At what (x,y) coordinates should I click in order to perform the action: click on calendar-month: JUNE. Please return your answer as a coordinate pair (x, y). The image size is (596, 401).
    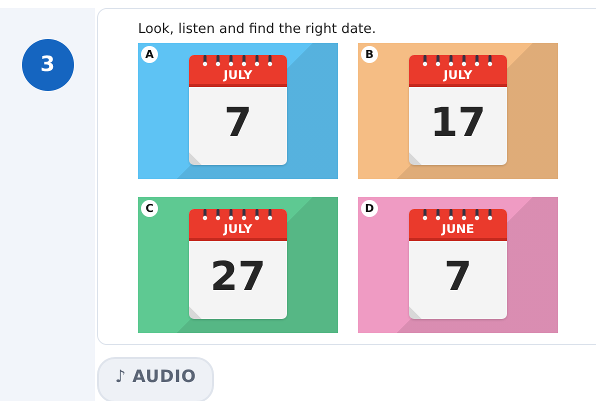
    Looking at the image, I should click on (458, 229).